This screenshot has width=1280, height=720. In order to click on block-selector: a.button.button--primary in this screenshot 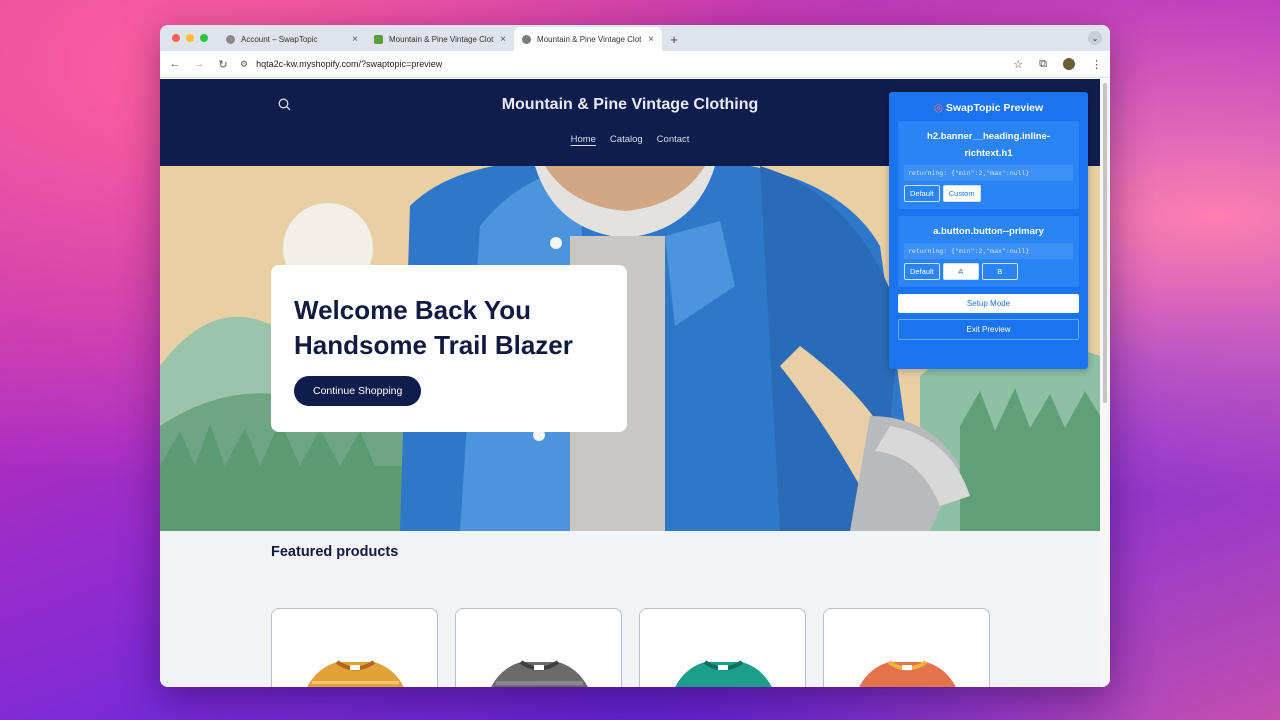, I will do `click(988, 231)`.